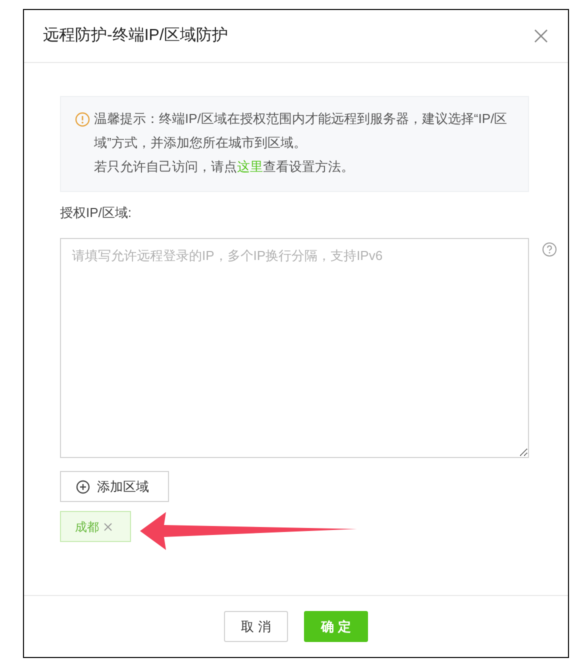  What do you see at coordinates (114, 486) in the screenshot?
I see `add-region-button: 添加区域` at bounding box center [114, 486].